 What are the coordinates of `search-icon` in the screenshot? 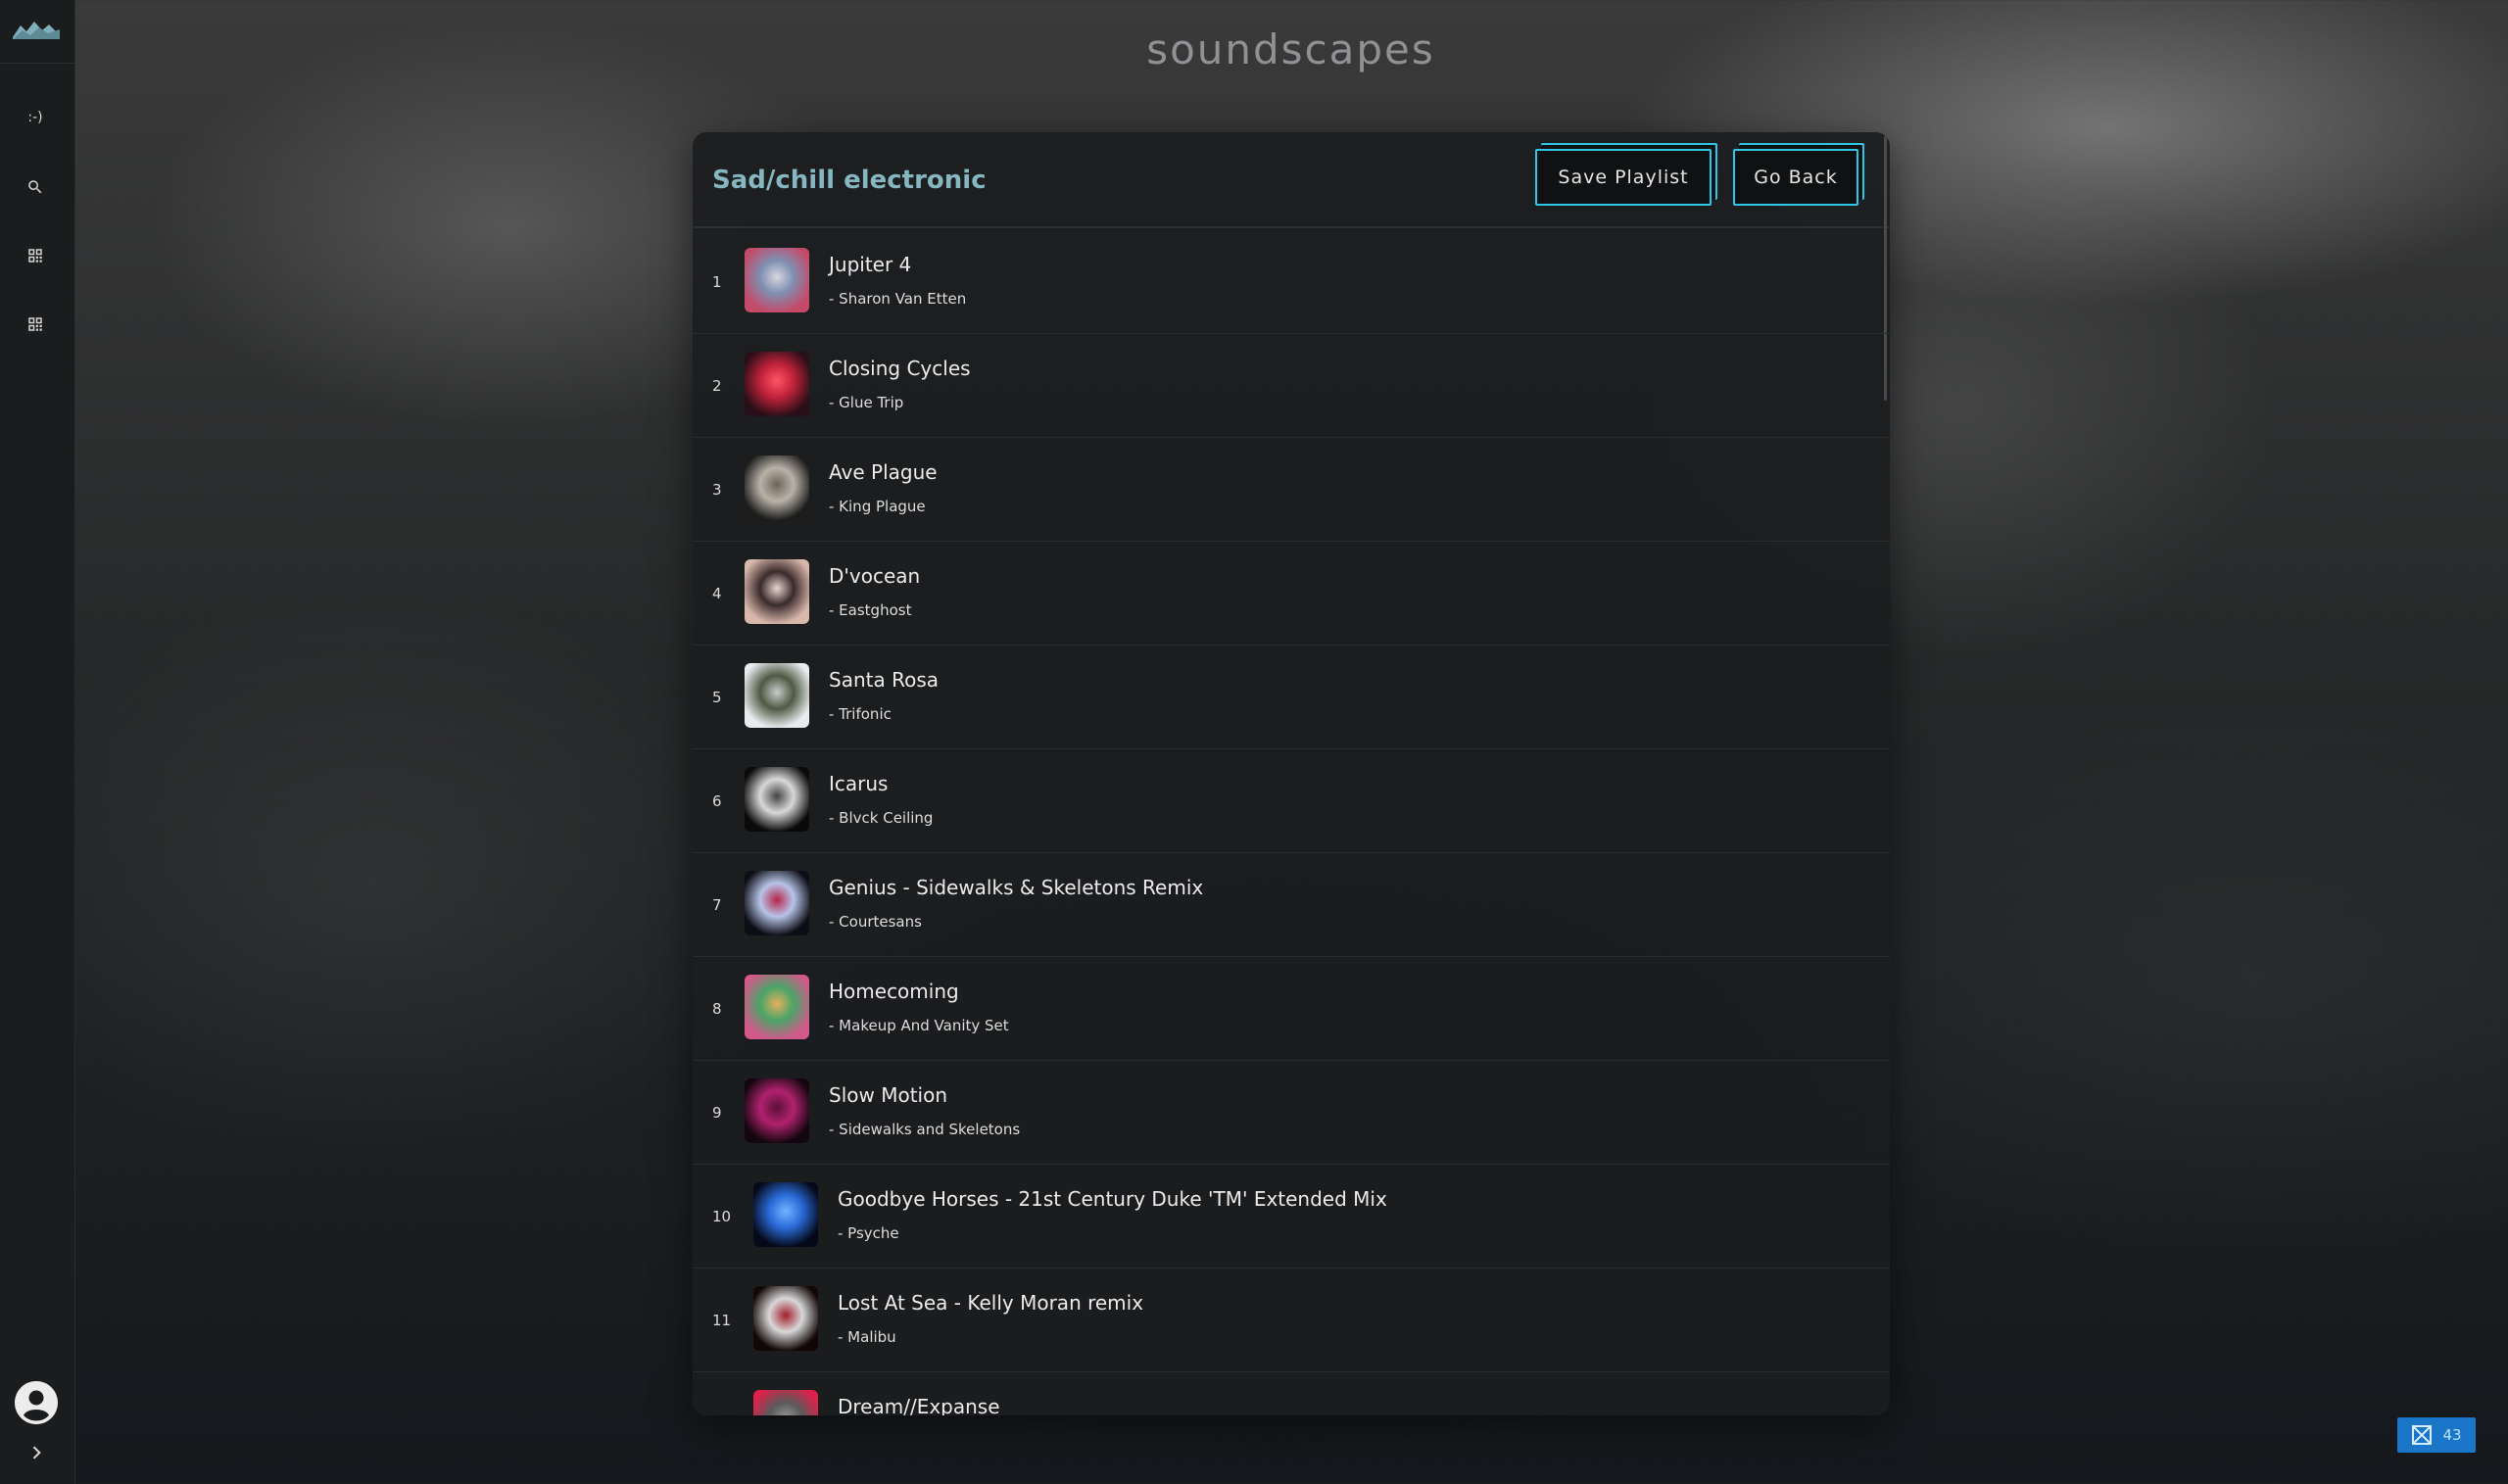 It's located at (35, 187).